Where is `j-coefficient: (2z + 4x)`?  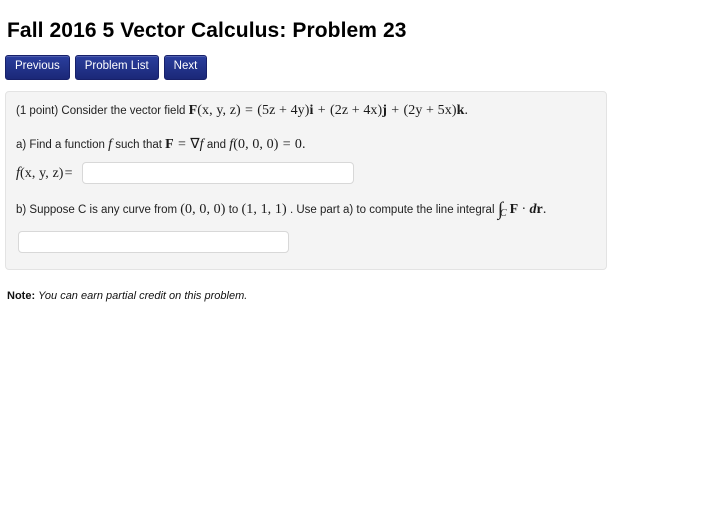
j-coefficient: (2z + 4x) is located at coordinates (356, 110).